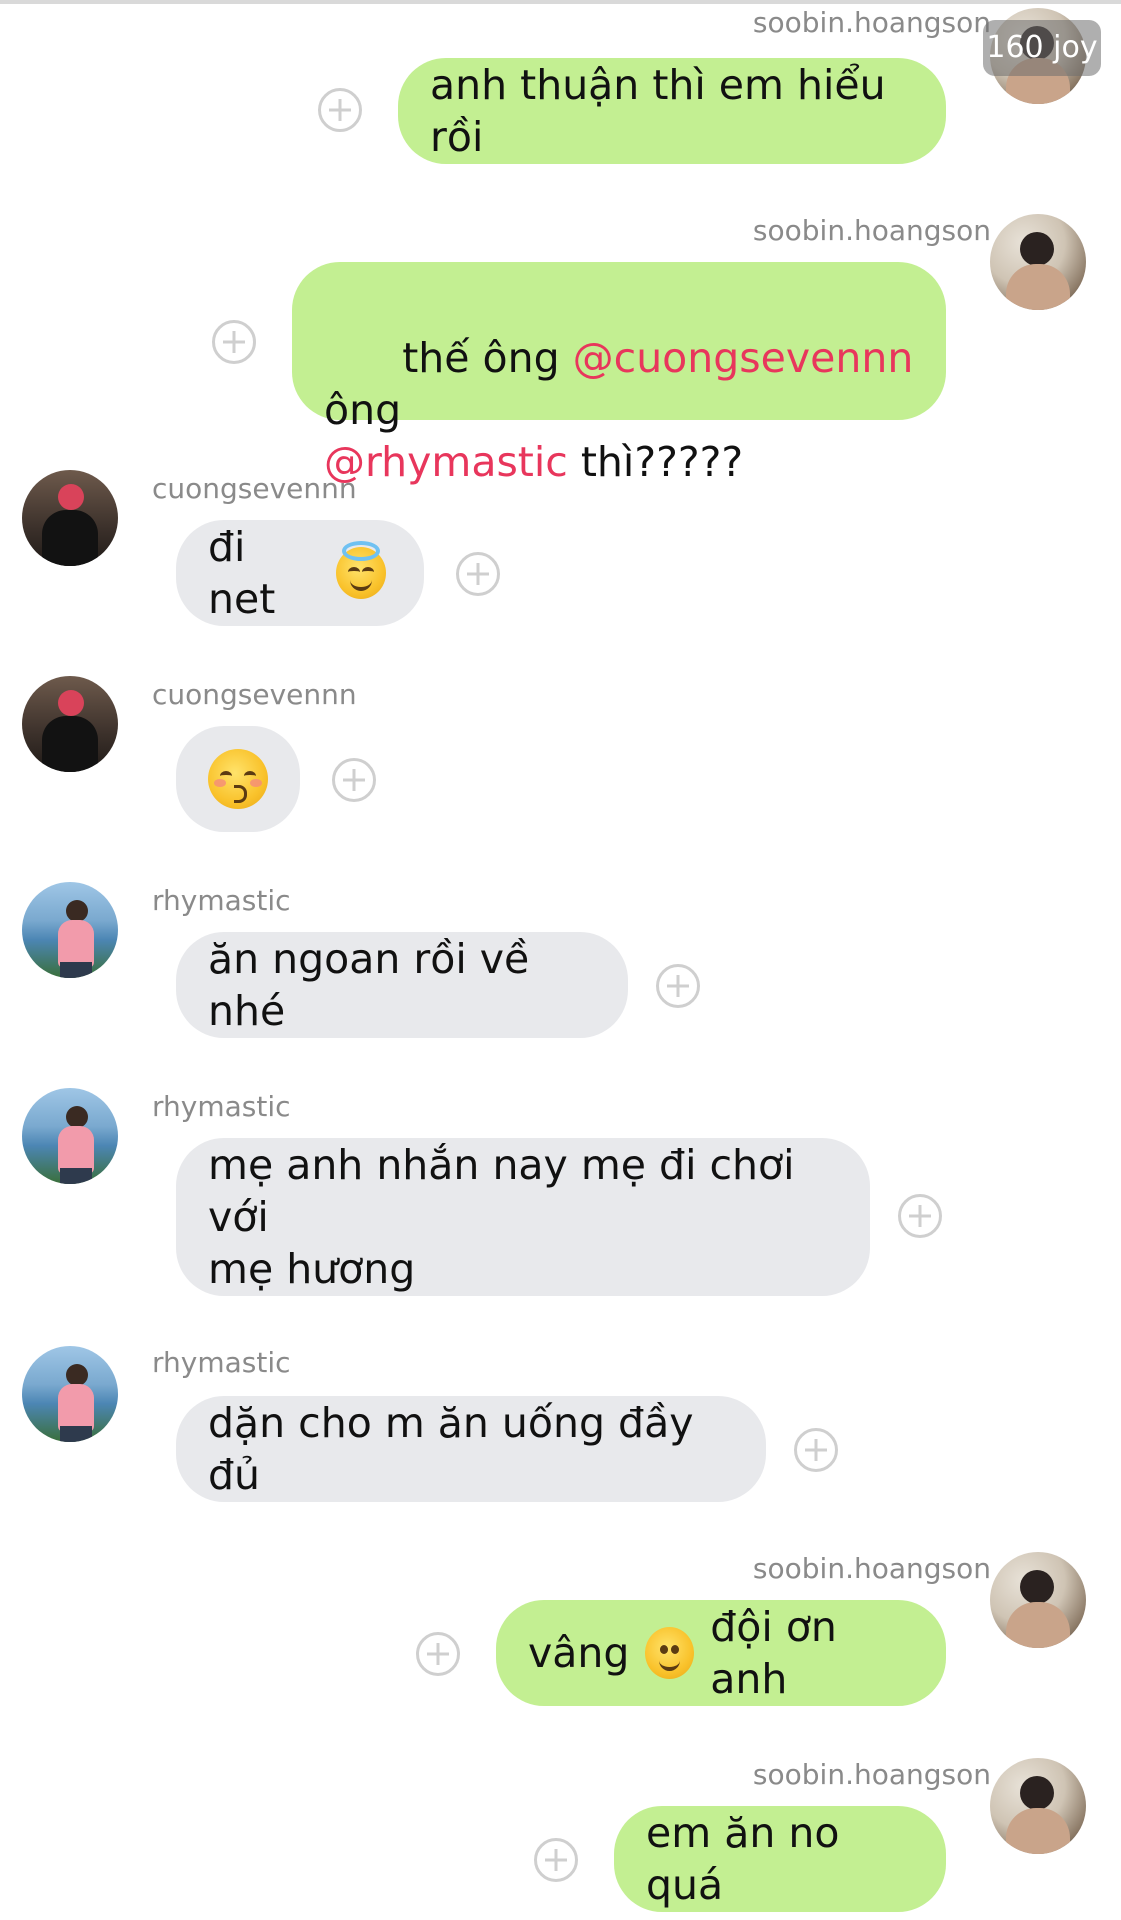 The width and height of the screenshot is (1121, 1920). I want to click on message-bubble, so click(238, 779).